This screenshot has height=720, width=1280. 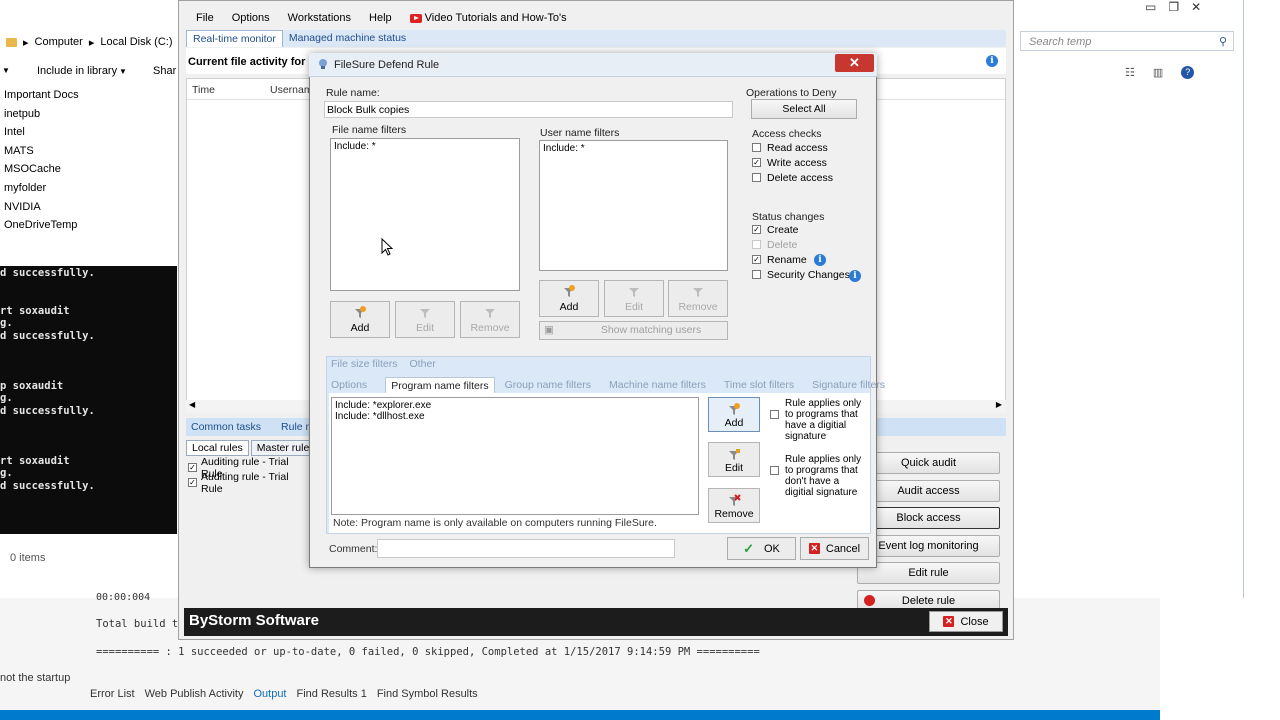 What do you see at coordinates (203, 90) in the screenshot?
I see `col-time: Time` at bounding box center [203, 90].